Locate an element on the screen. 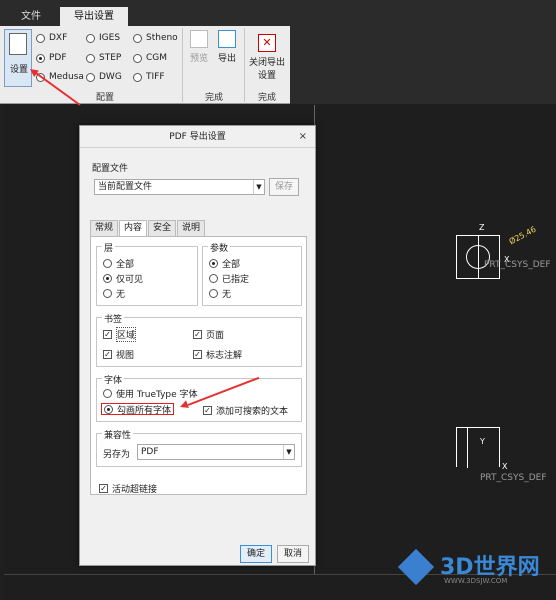 The image size is (556, 600). group-finish-label-2: 完成 is located at coordinates (266, 98).